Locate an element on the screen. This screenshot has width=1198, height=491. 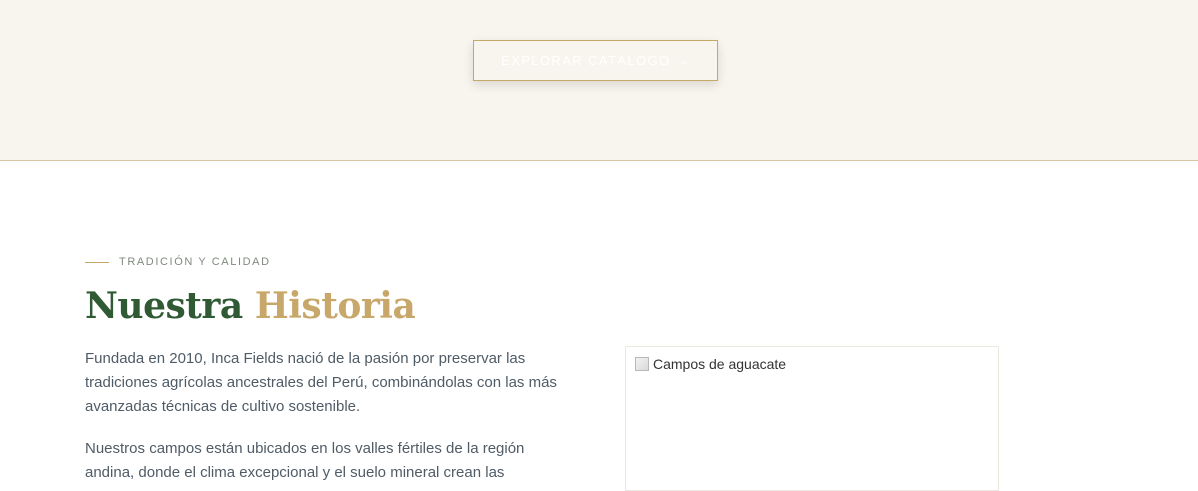
section-title: Nuestra Historia is located at coordinates (250, 306).